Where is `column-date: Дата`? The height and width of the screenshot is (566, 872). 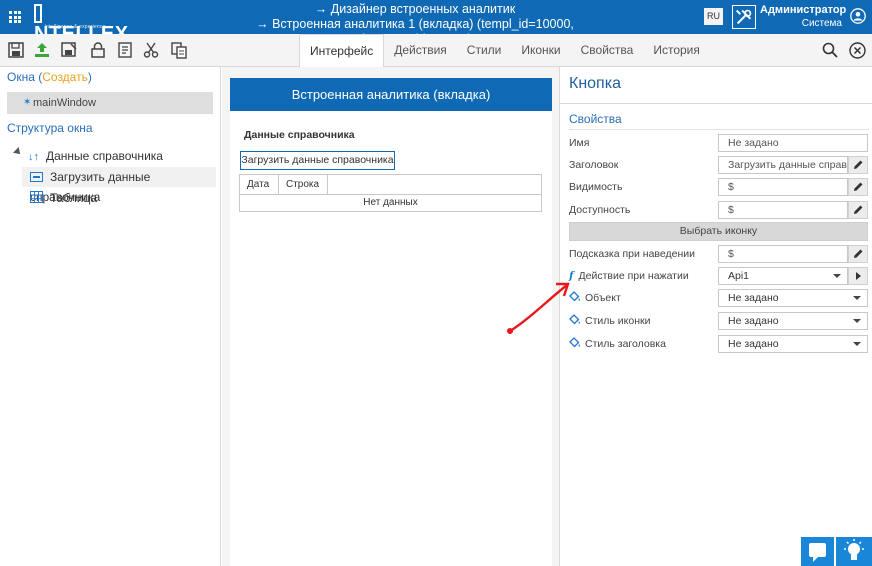
column-date: Дата is located at coordinates (259, 184).